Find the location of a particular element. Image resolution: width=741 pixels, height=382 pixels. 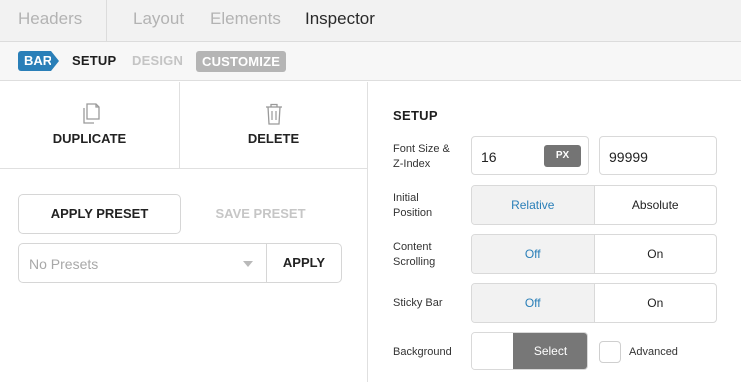

apply-button: APPLY is located at coordinates (304, 263).